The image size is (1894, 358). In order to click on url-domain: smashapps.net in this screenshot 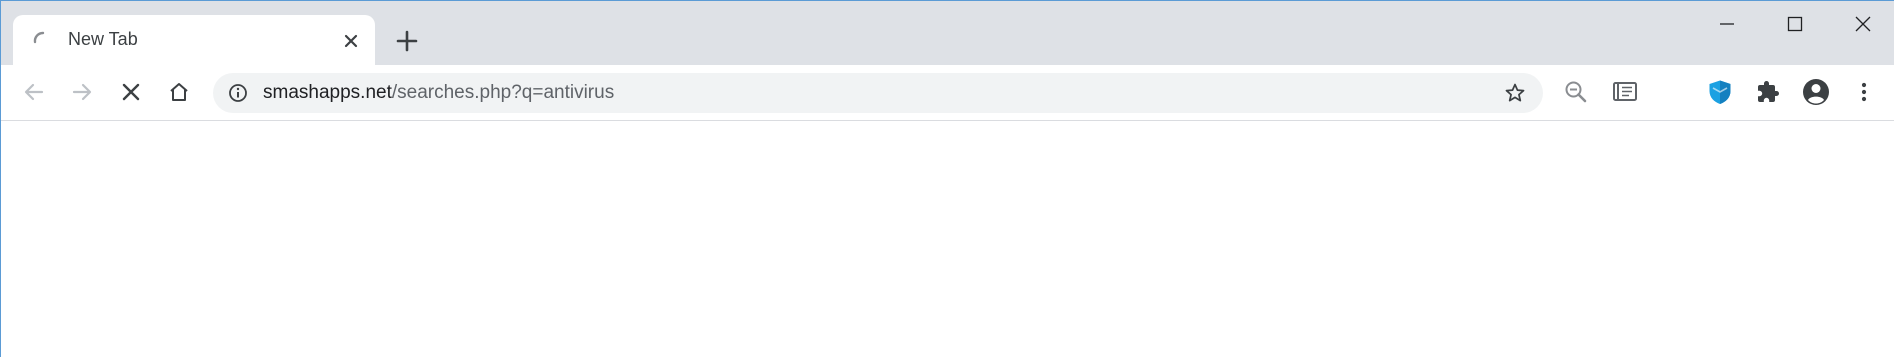, I will do `click(327, 92)`.